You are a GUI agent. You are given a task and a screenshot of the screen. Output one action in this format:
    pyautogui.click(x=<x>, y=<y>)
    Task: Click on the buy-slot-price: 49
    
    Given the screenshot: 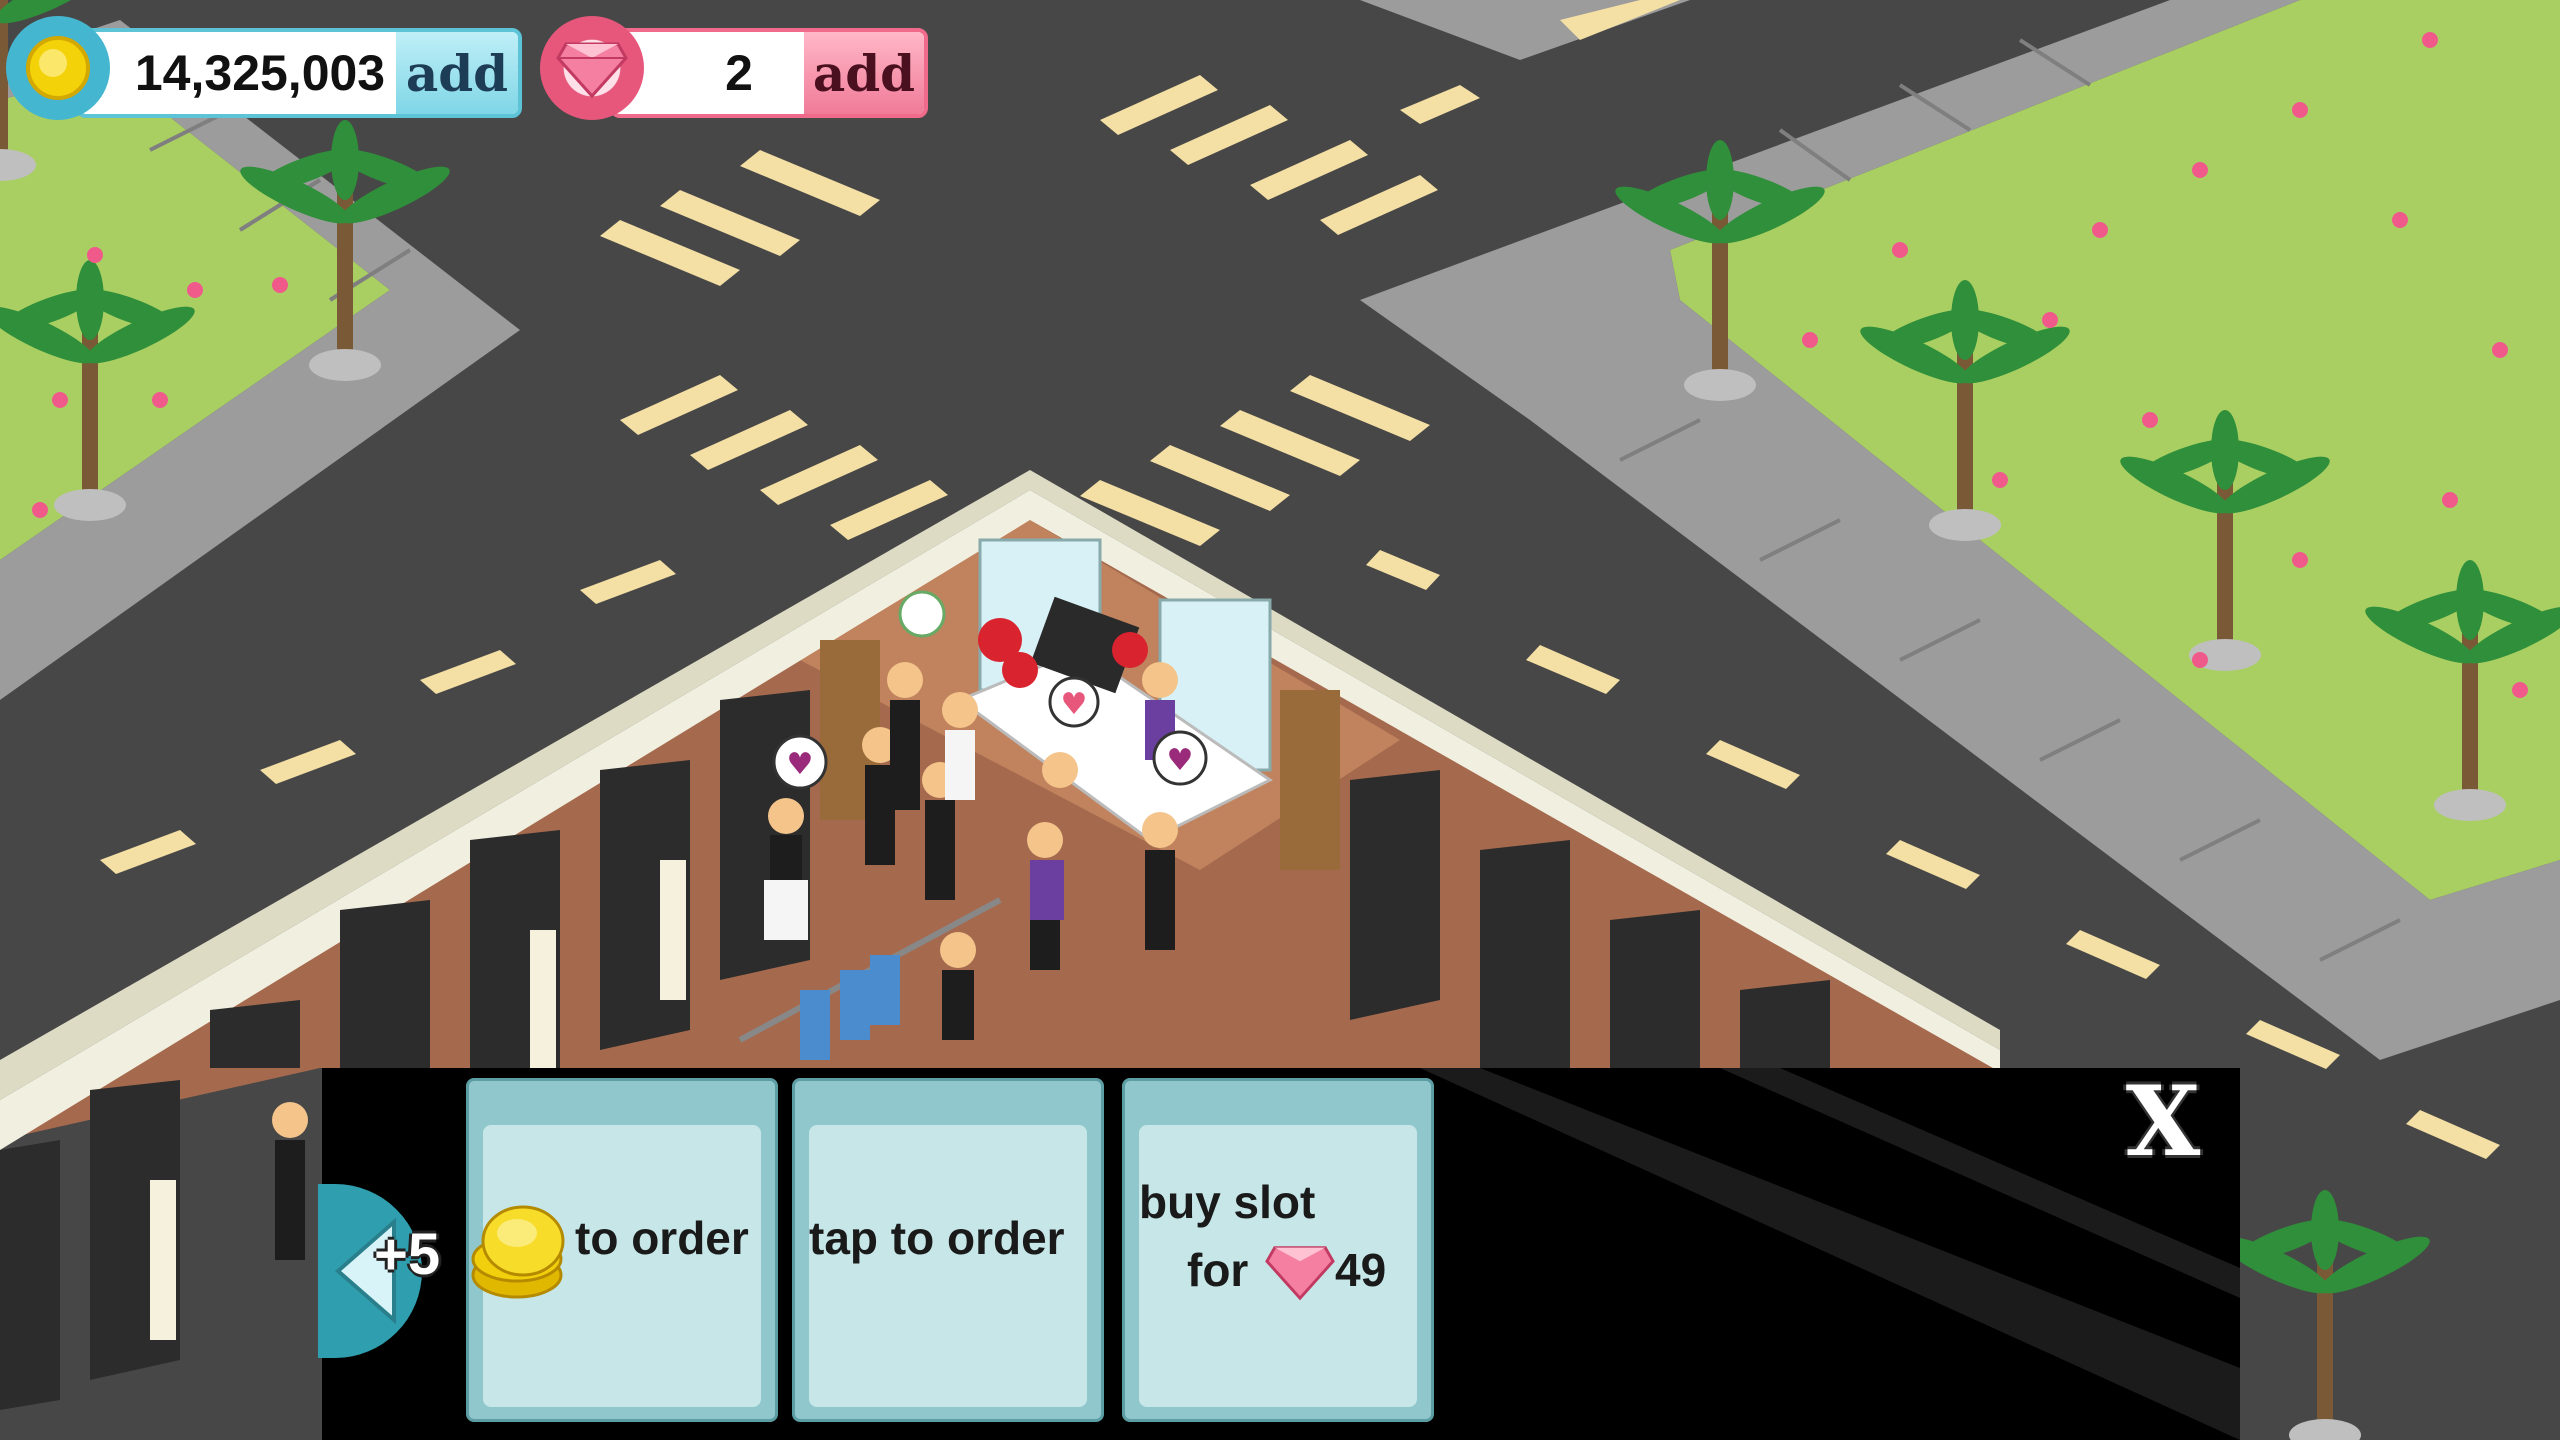 What is the action you would take?
    pyautogui.click(x=1361, y=1270)
    